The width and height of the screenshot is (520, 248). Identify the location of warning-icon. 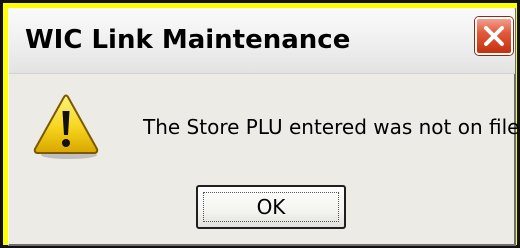
(66, 126).